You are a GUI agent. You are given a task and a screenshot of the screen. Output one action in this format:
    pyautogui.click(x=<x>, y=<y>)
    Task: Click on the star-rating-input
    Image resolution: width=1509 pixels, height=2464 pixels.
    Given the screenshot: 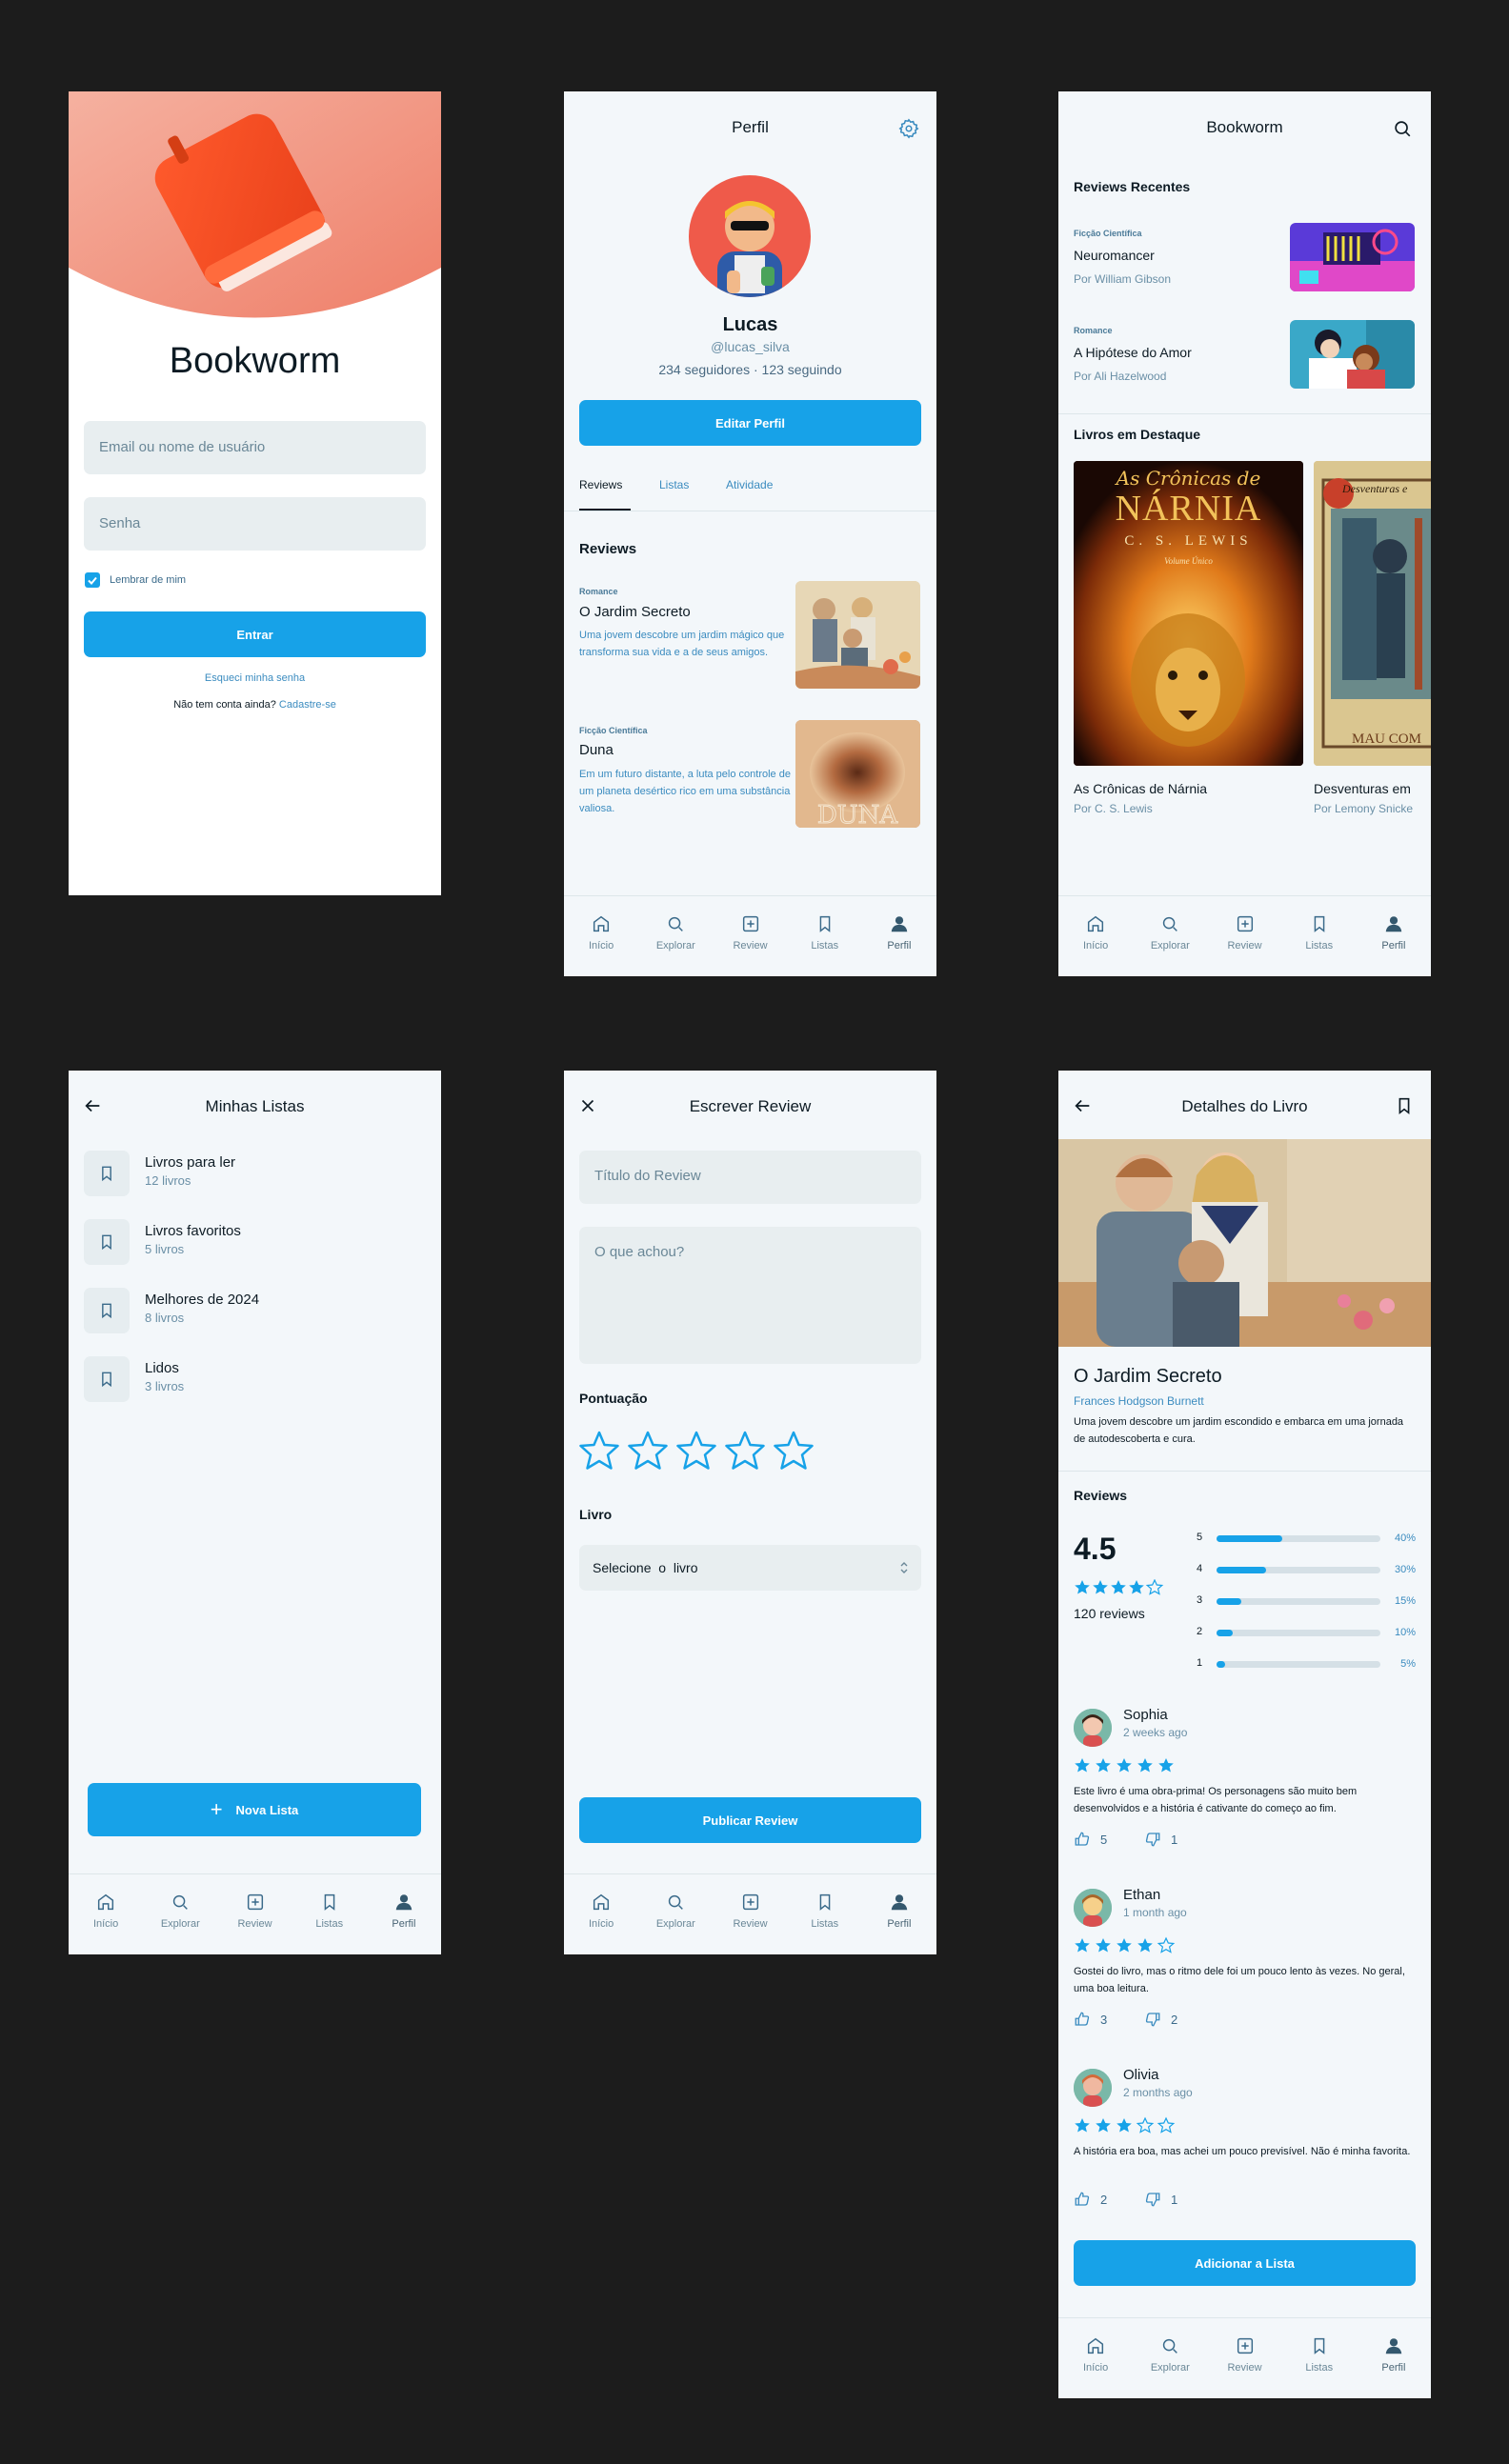 What is the action you would take?
    pyautogui.click(x=698, y=1454)
    